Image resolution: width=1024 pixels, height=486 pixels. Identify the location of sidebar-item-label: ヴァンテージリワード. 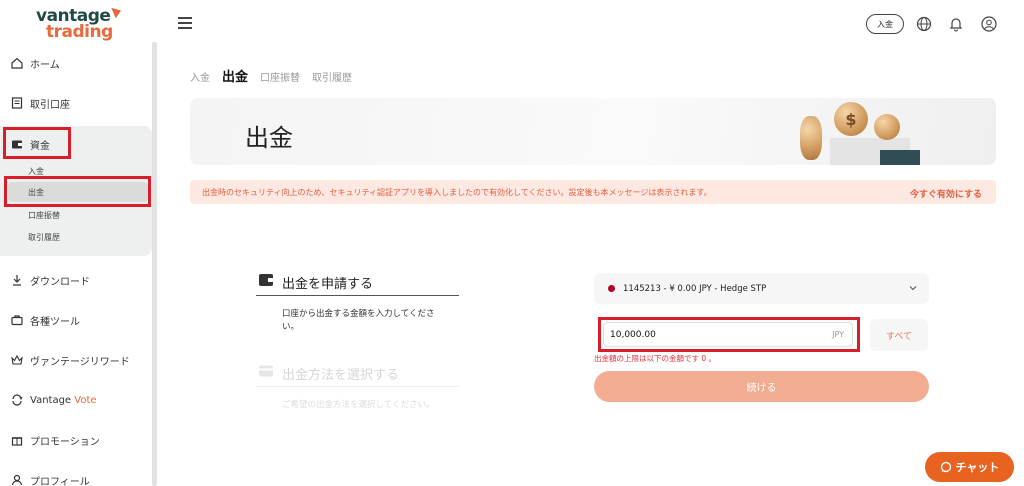
(80, 362).